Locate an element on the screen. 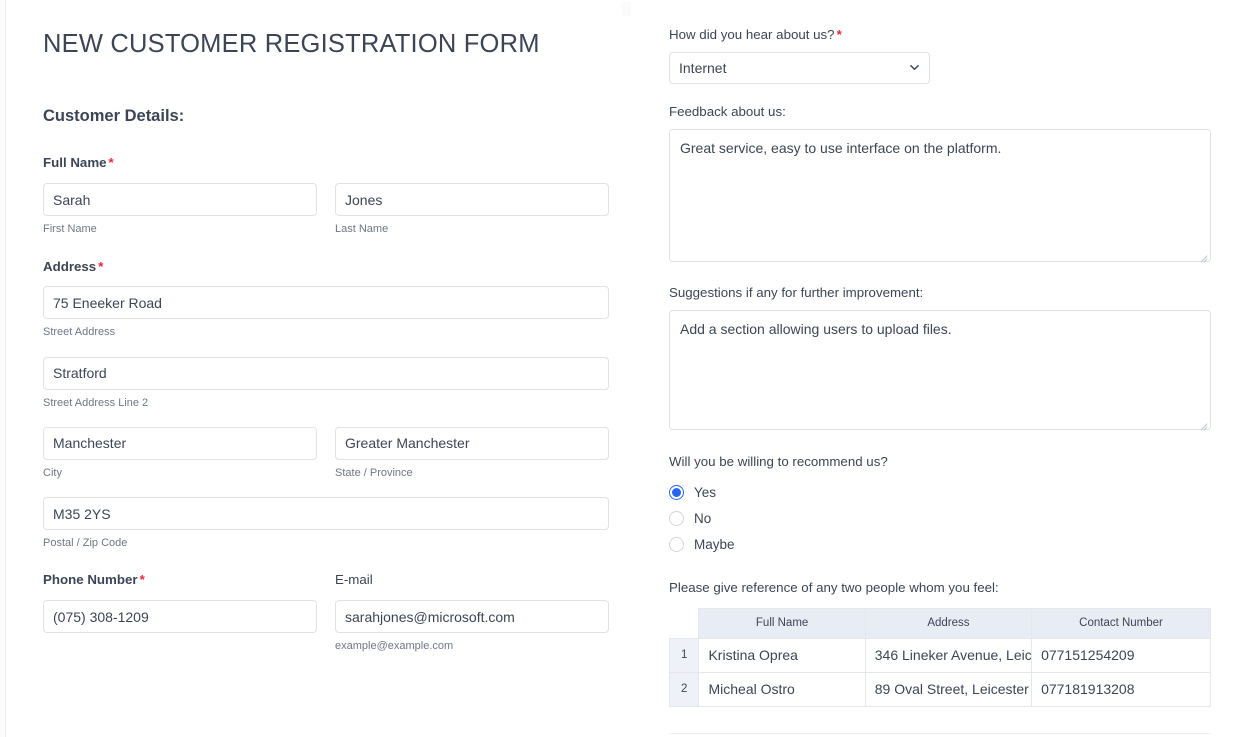  hear-about-select-wrap: Internet is located at coordinates (799, 67).